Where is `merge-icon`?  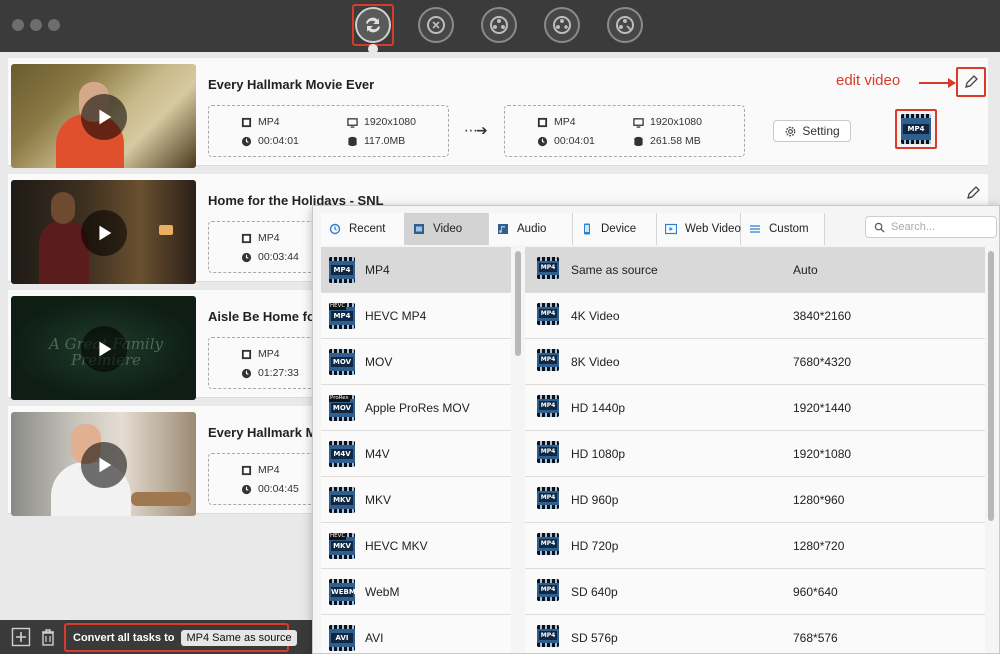
merge-icon is located at coordinates (562, 25).